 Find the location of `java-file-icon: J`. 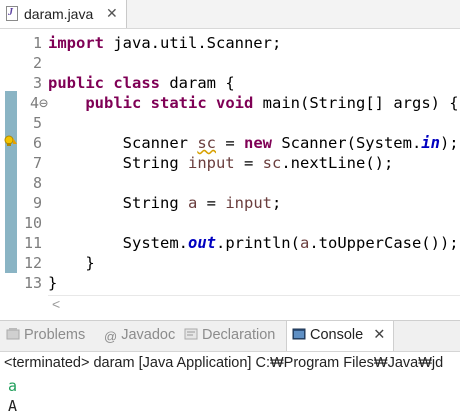

java-file-icon: J is located at coordinates (12, 13).